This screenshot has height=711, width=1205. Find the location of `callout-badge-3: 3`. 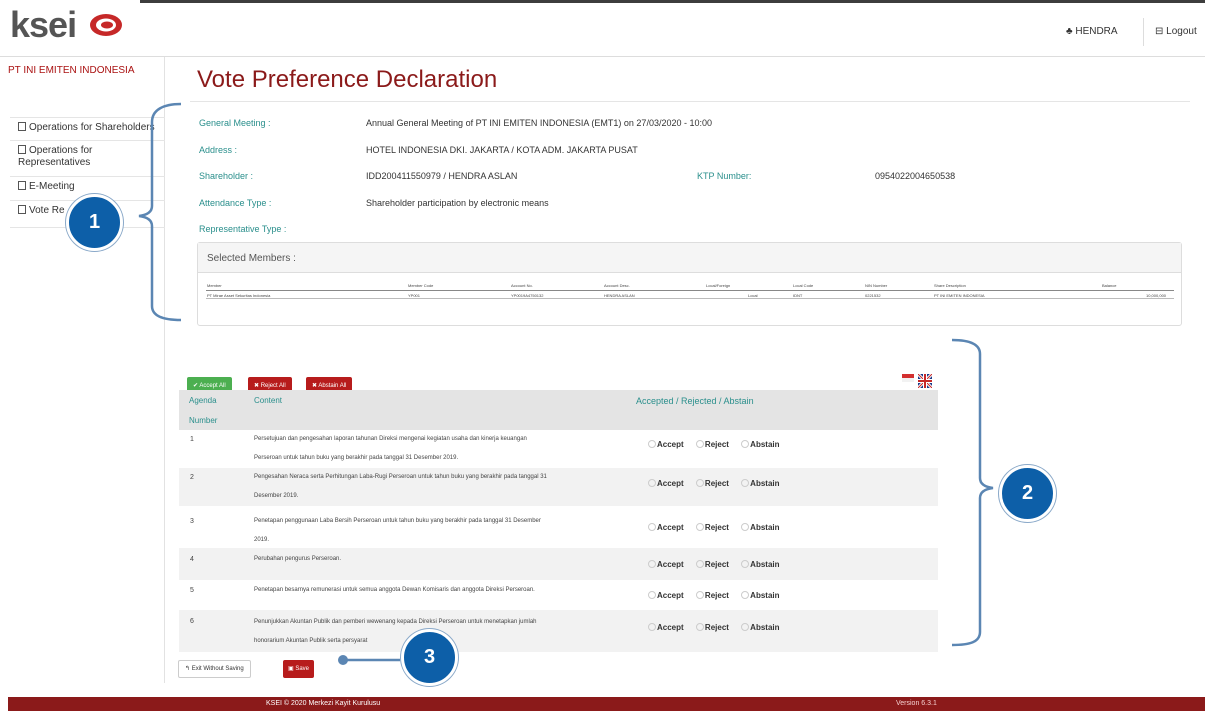

callout-badge-3: 3 is located at coordinates (429, 657).